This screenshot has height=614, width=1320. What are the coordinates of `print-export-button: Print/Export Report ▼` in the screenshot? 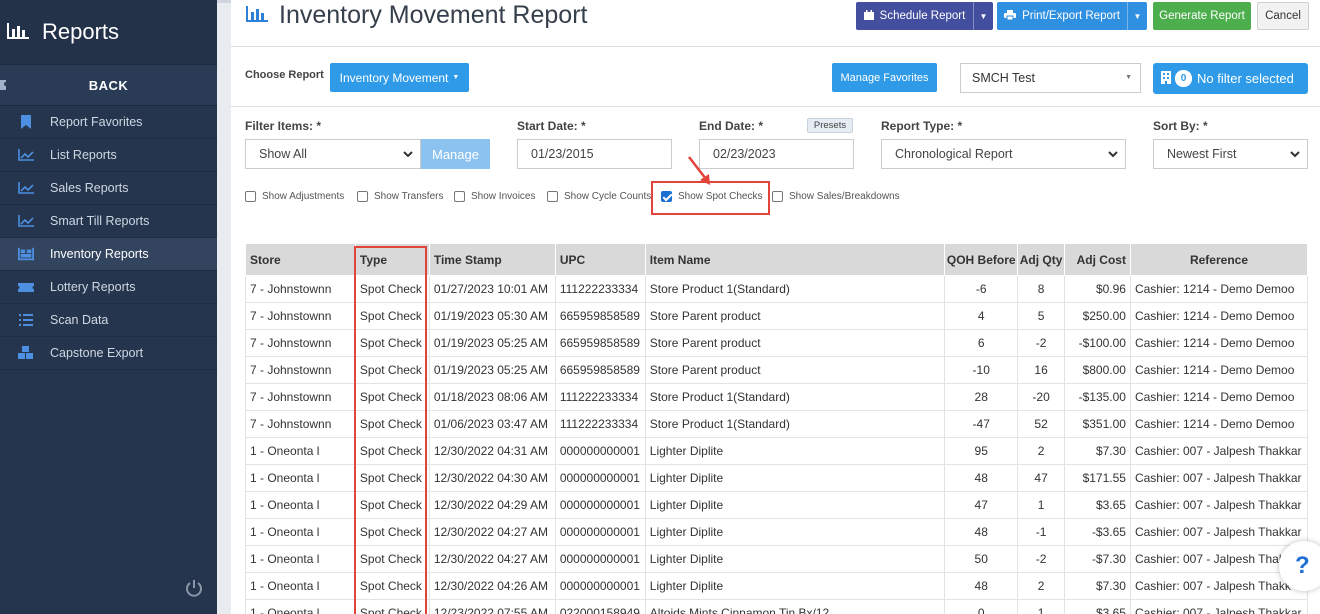 It's located at (1072, 16).